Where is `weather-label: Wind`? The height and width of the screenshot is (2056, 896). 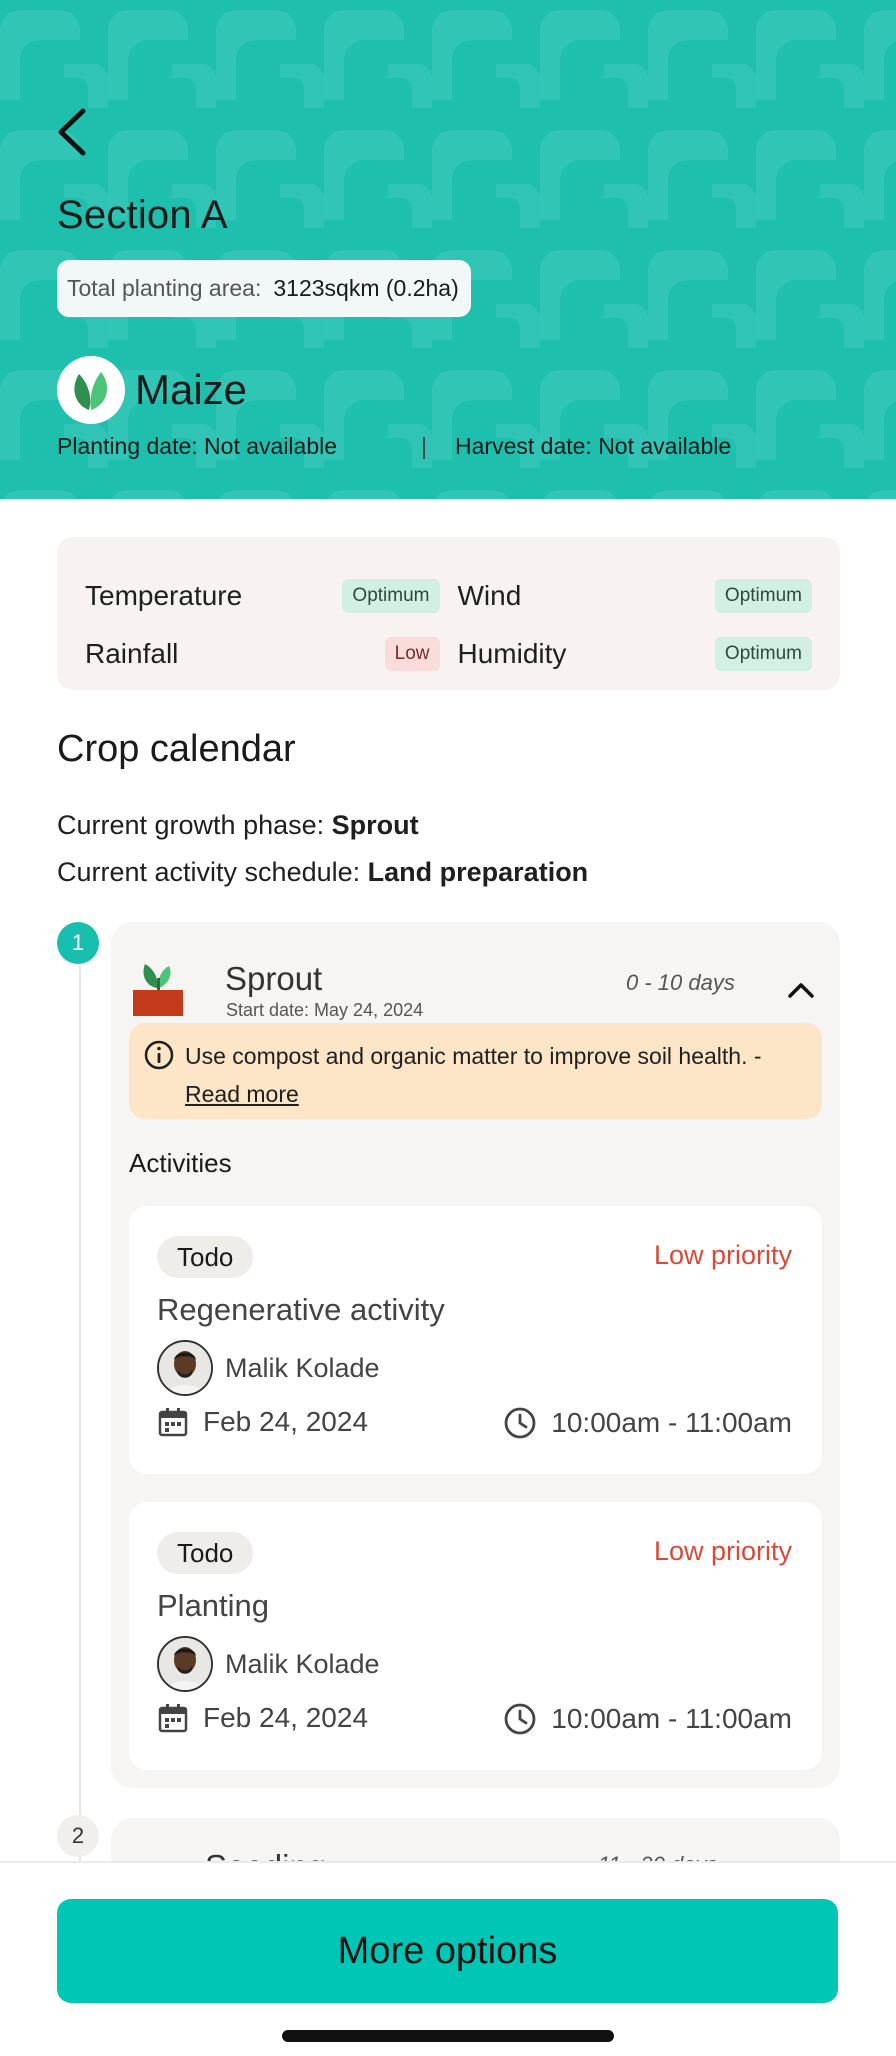 weather-label: Wind is located at coordinates (489, 595).